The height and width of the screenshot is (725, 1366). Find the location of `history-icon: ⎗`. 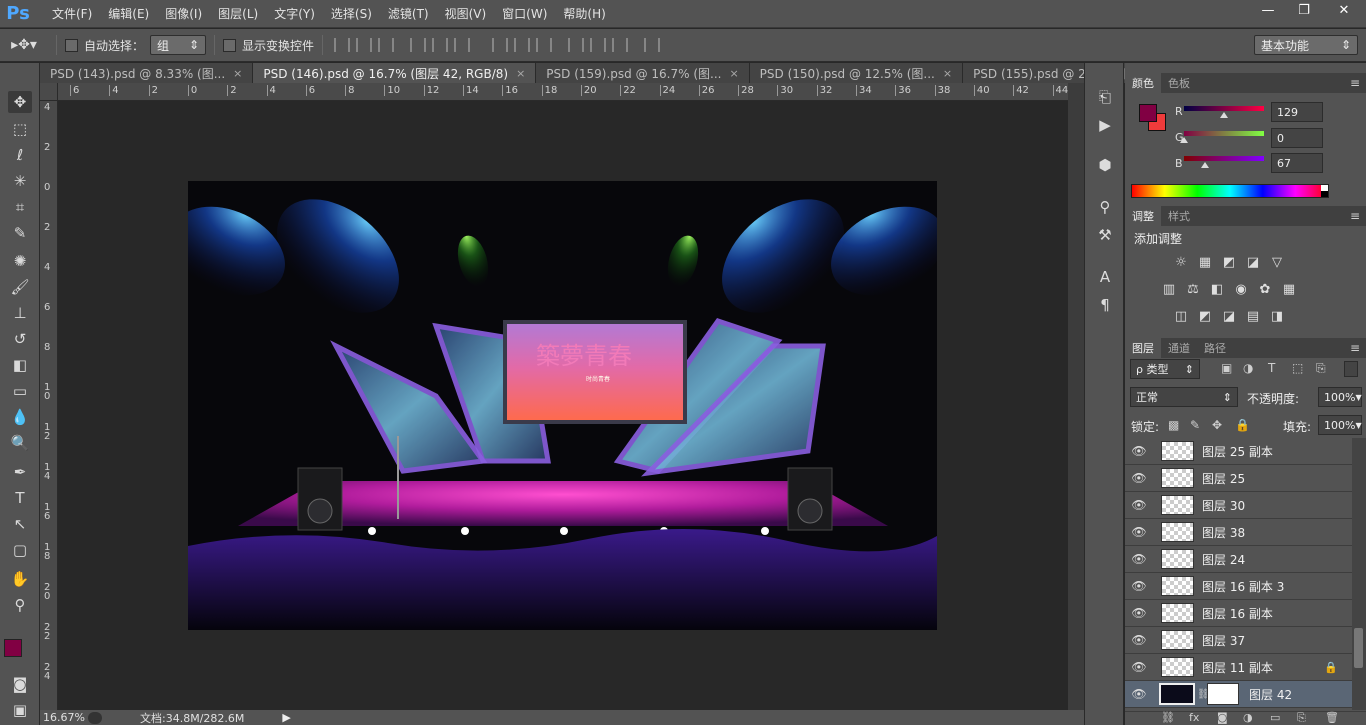

history-icon: ⎗ is located at coordinates (1105, 97).